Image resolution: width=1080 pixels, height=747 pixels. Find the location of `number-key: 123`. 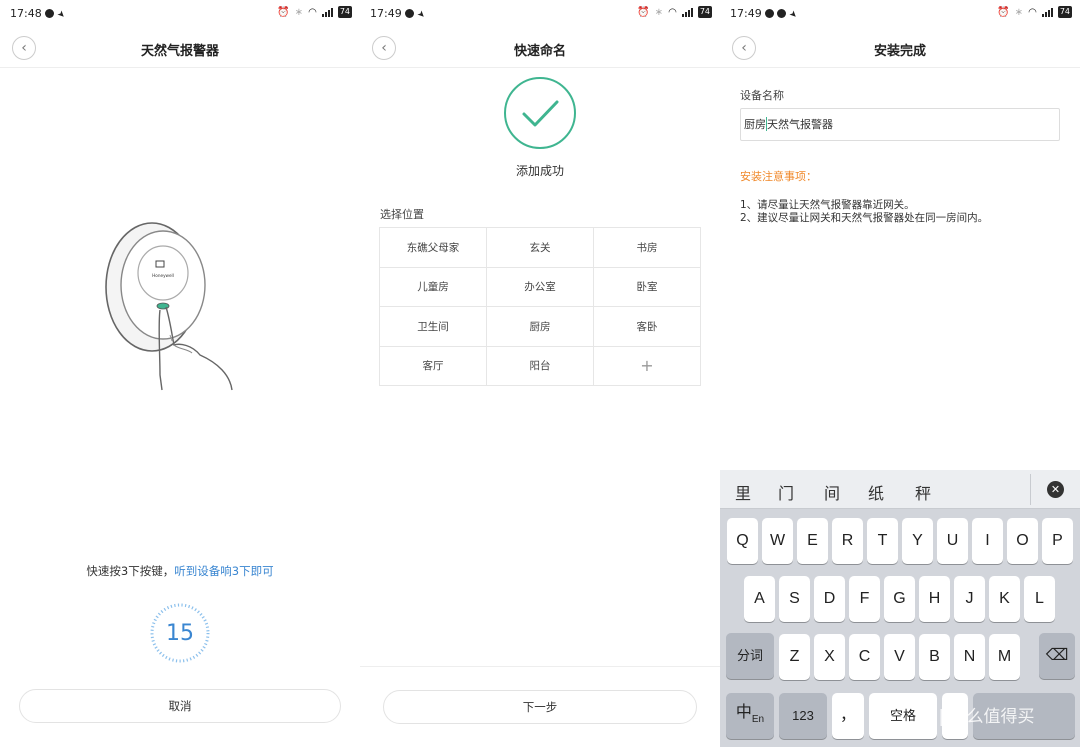

number-key: 123 is located at coordinates (803, 716).